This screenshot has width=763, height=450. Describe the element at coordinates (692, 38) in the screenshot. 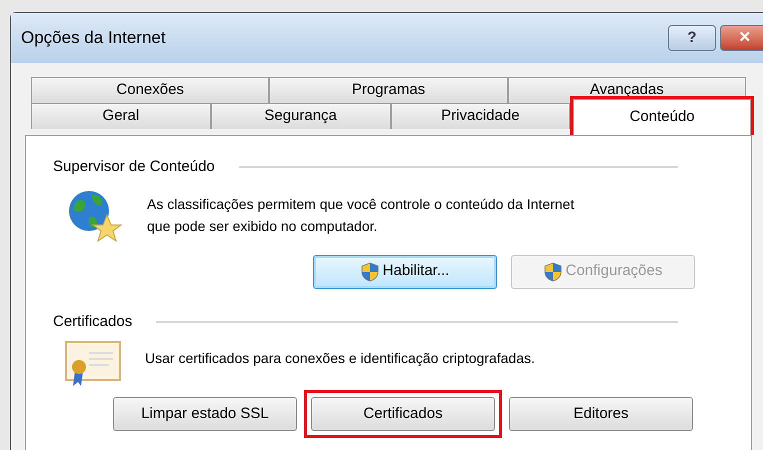

I see `help-button: ?` at that location.